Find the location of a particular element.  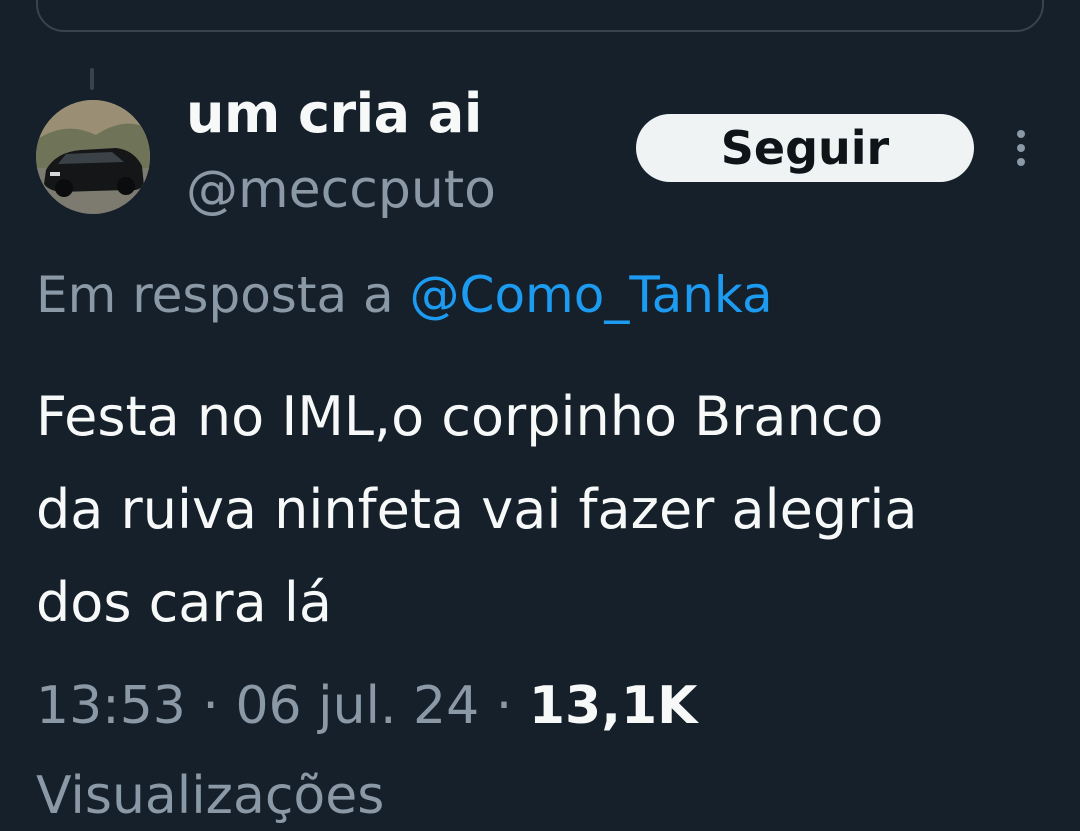

tweet-time: 13:53 is located at coordinates (111, 706).